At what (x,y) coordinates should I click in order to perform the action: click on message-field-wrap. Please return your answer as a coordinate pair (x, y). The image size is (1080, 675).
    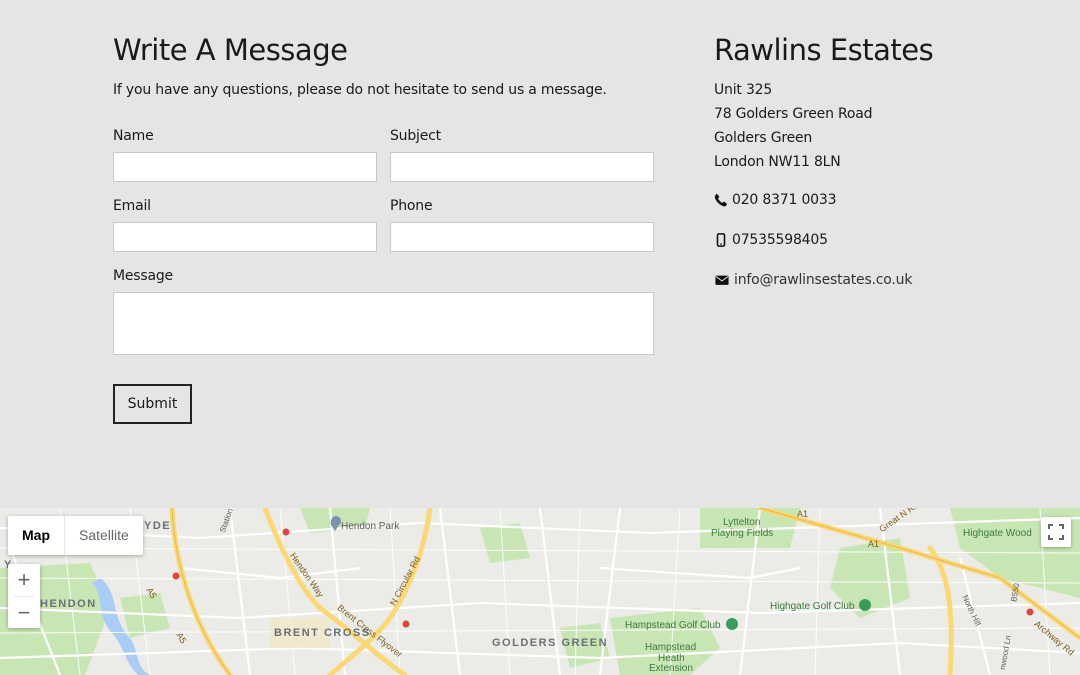
    Looking at the image, I should click on (383, 323).